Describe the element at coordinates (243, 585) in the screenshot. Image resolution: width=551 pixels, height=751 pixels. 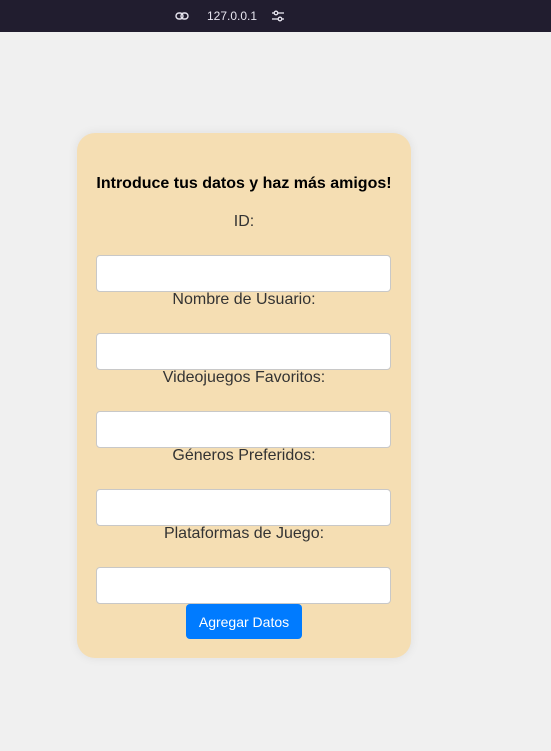
I see `platforms-input` at that location.